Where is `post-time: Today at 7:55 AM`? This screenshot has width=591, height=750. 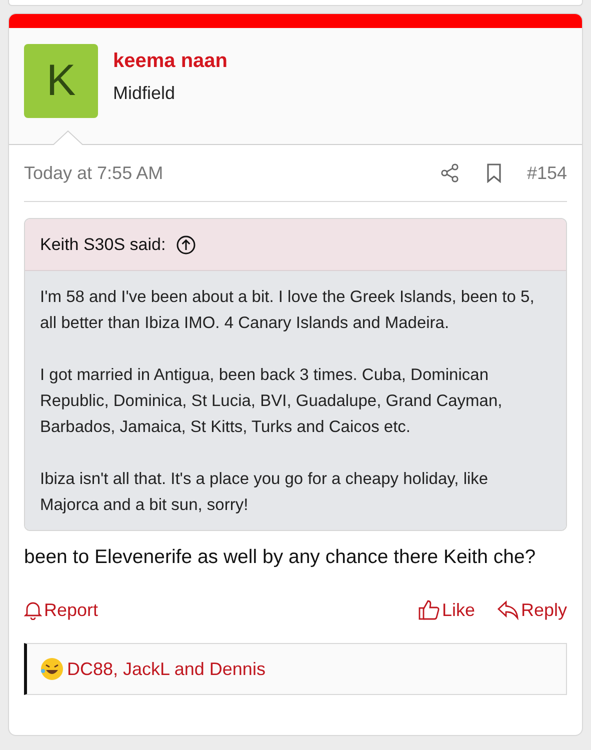
post-time: Today at 7:55 AM is located at coordinates (232, 173).